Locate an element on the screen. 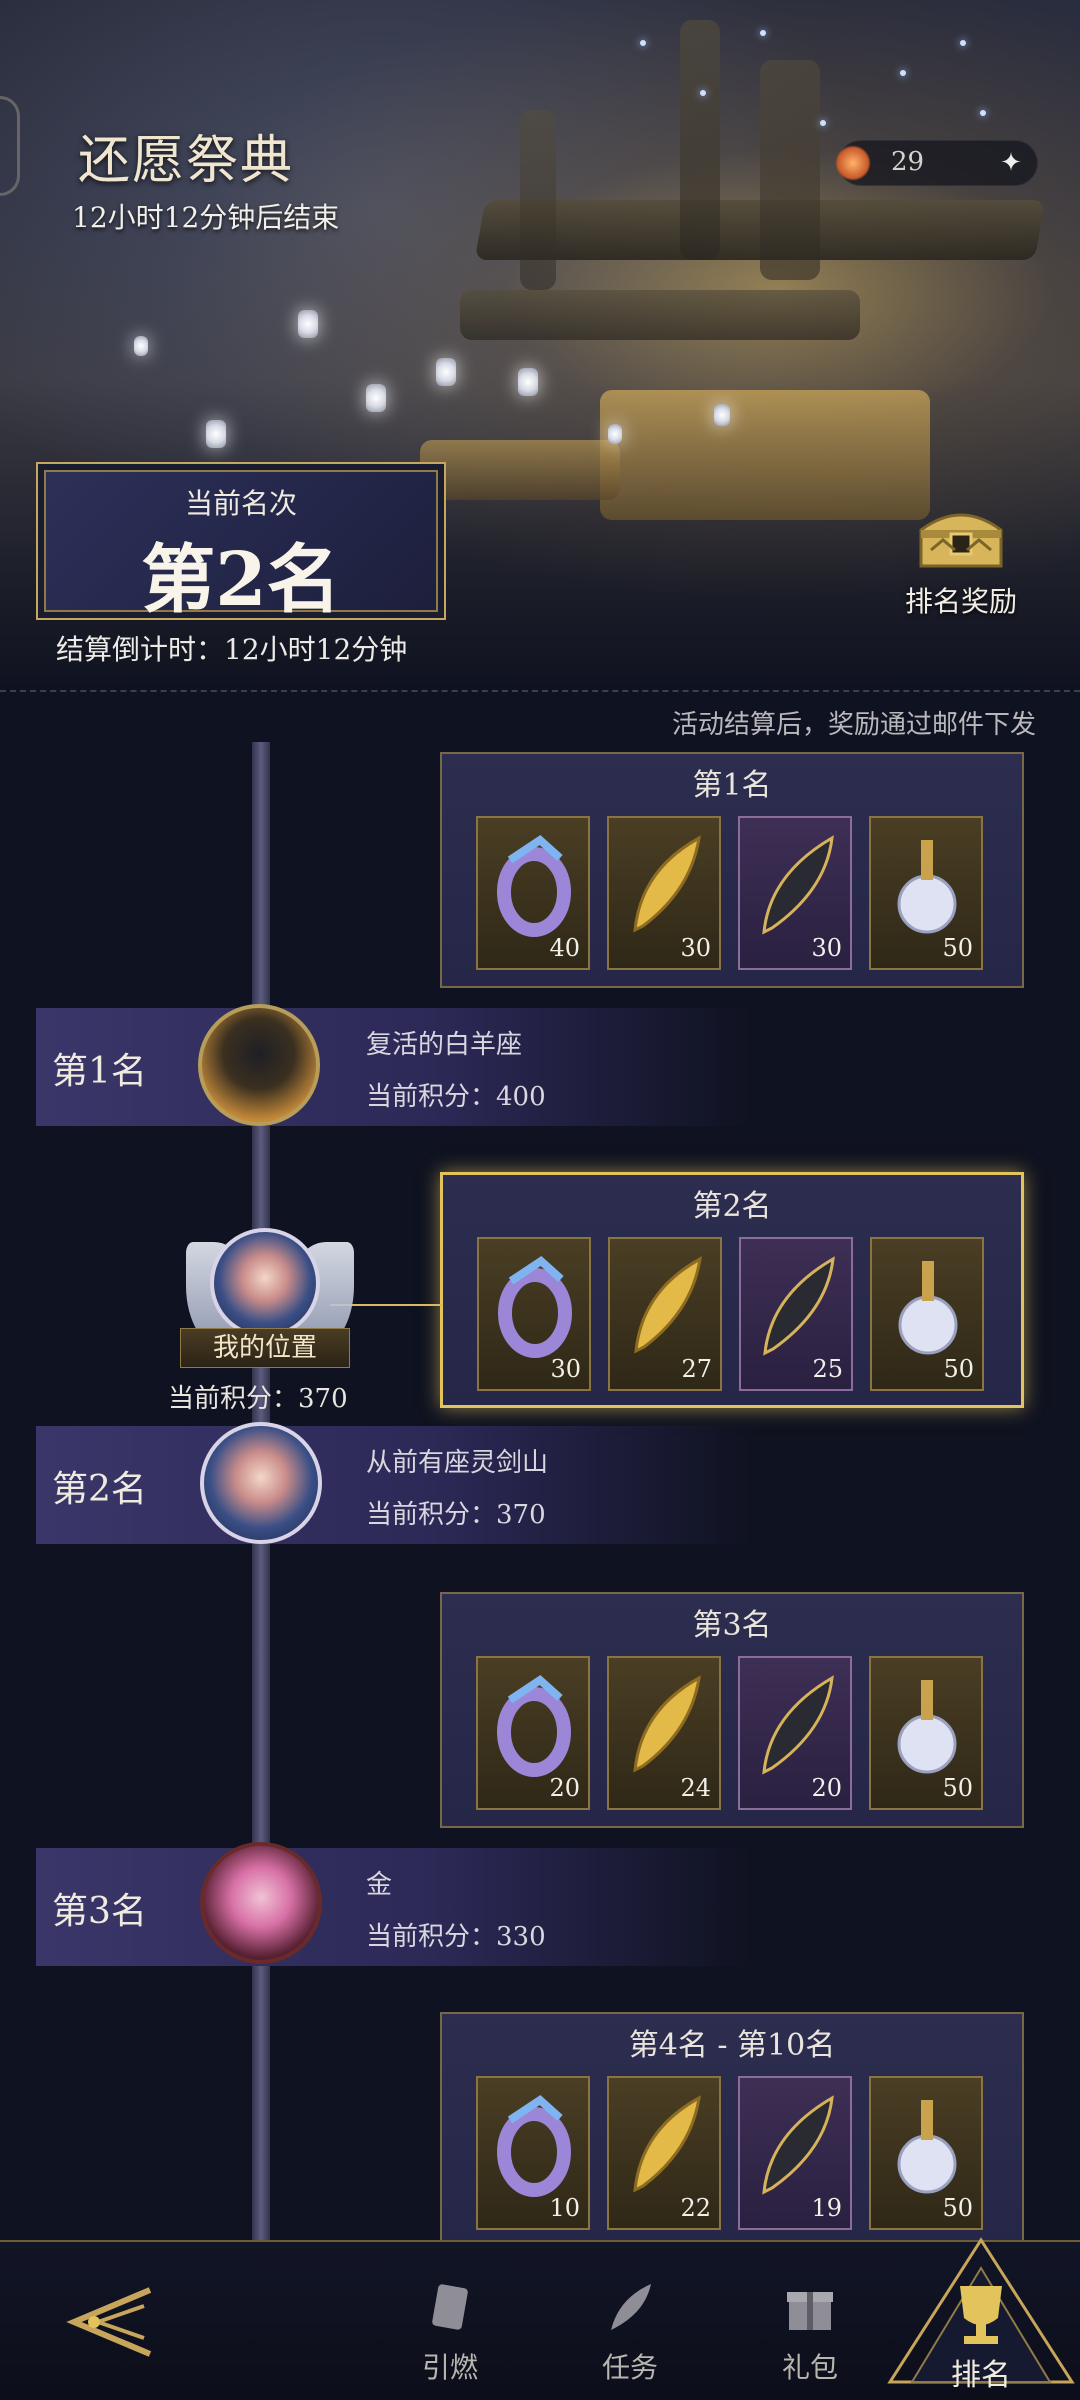  reward-item: 27 is located at coordinates (665, 1314).